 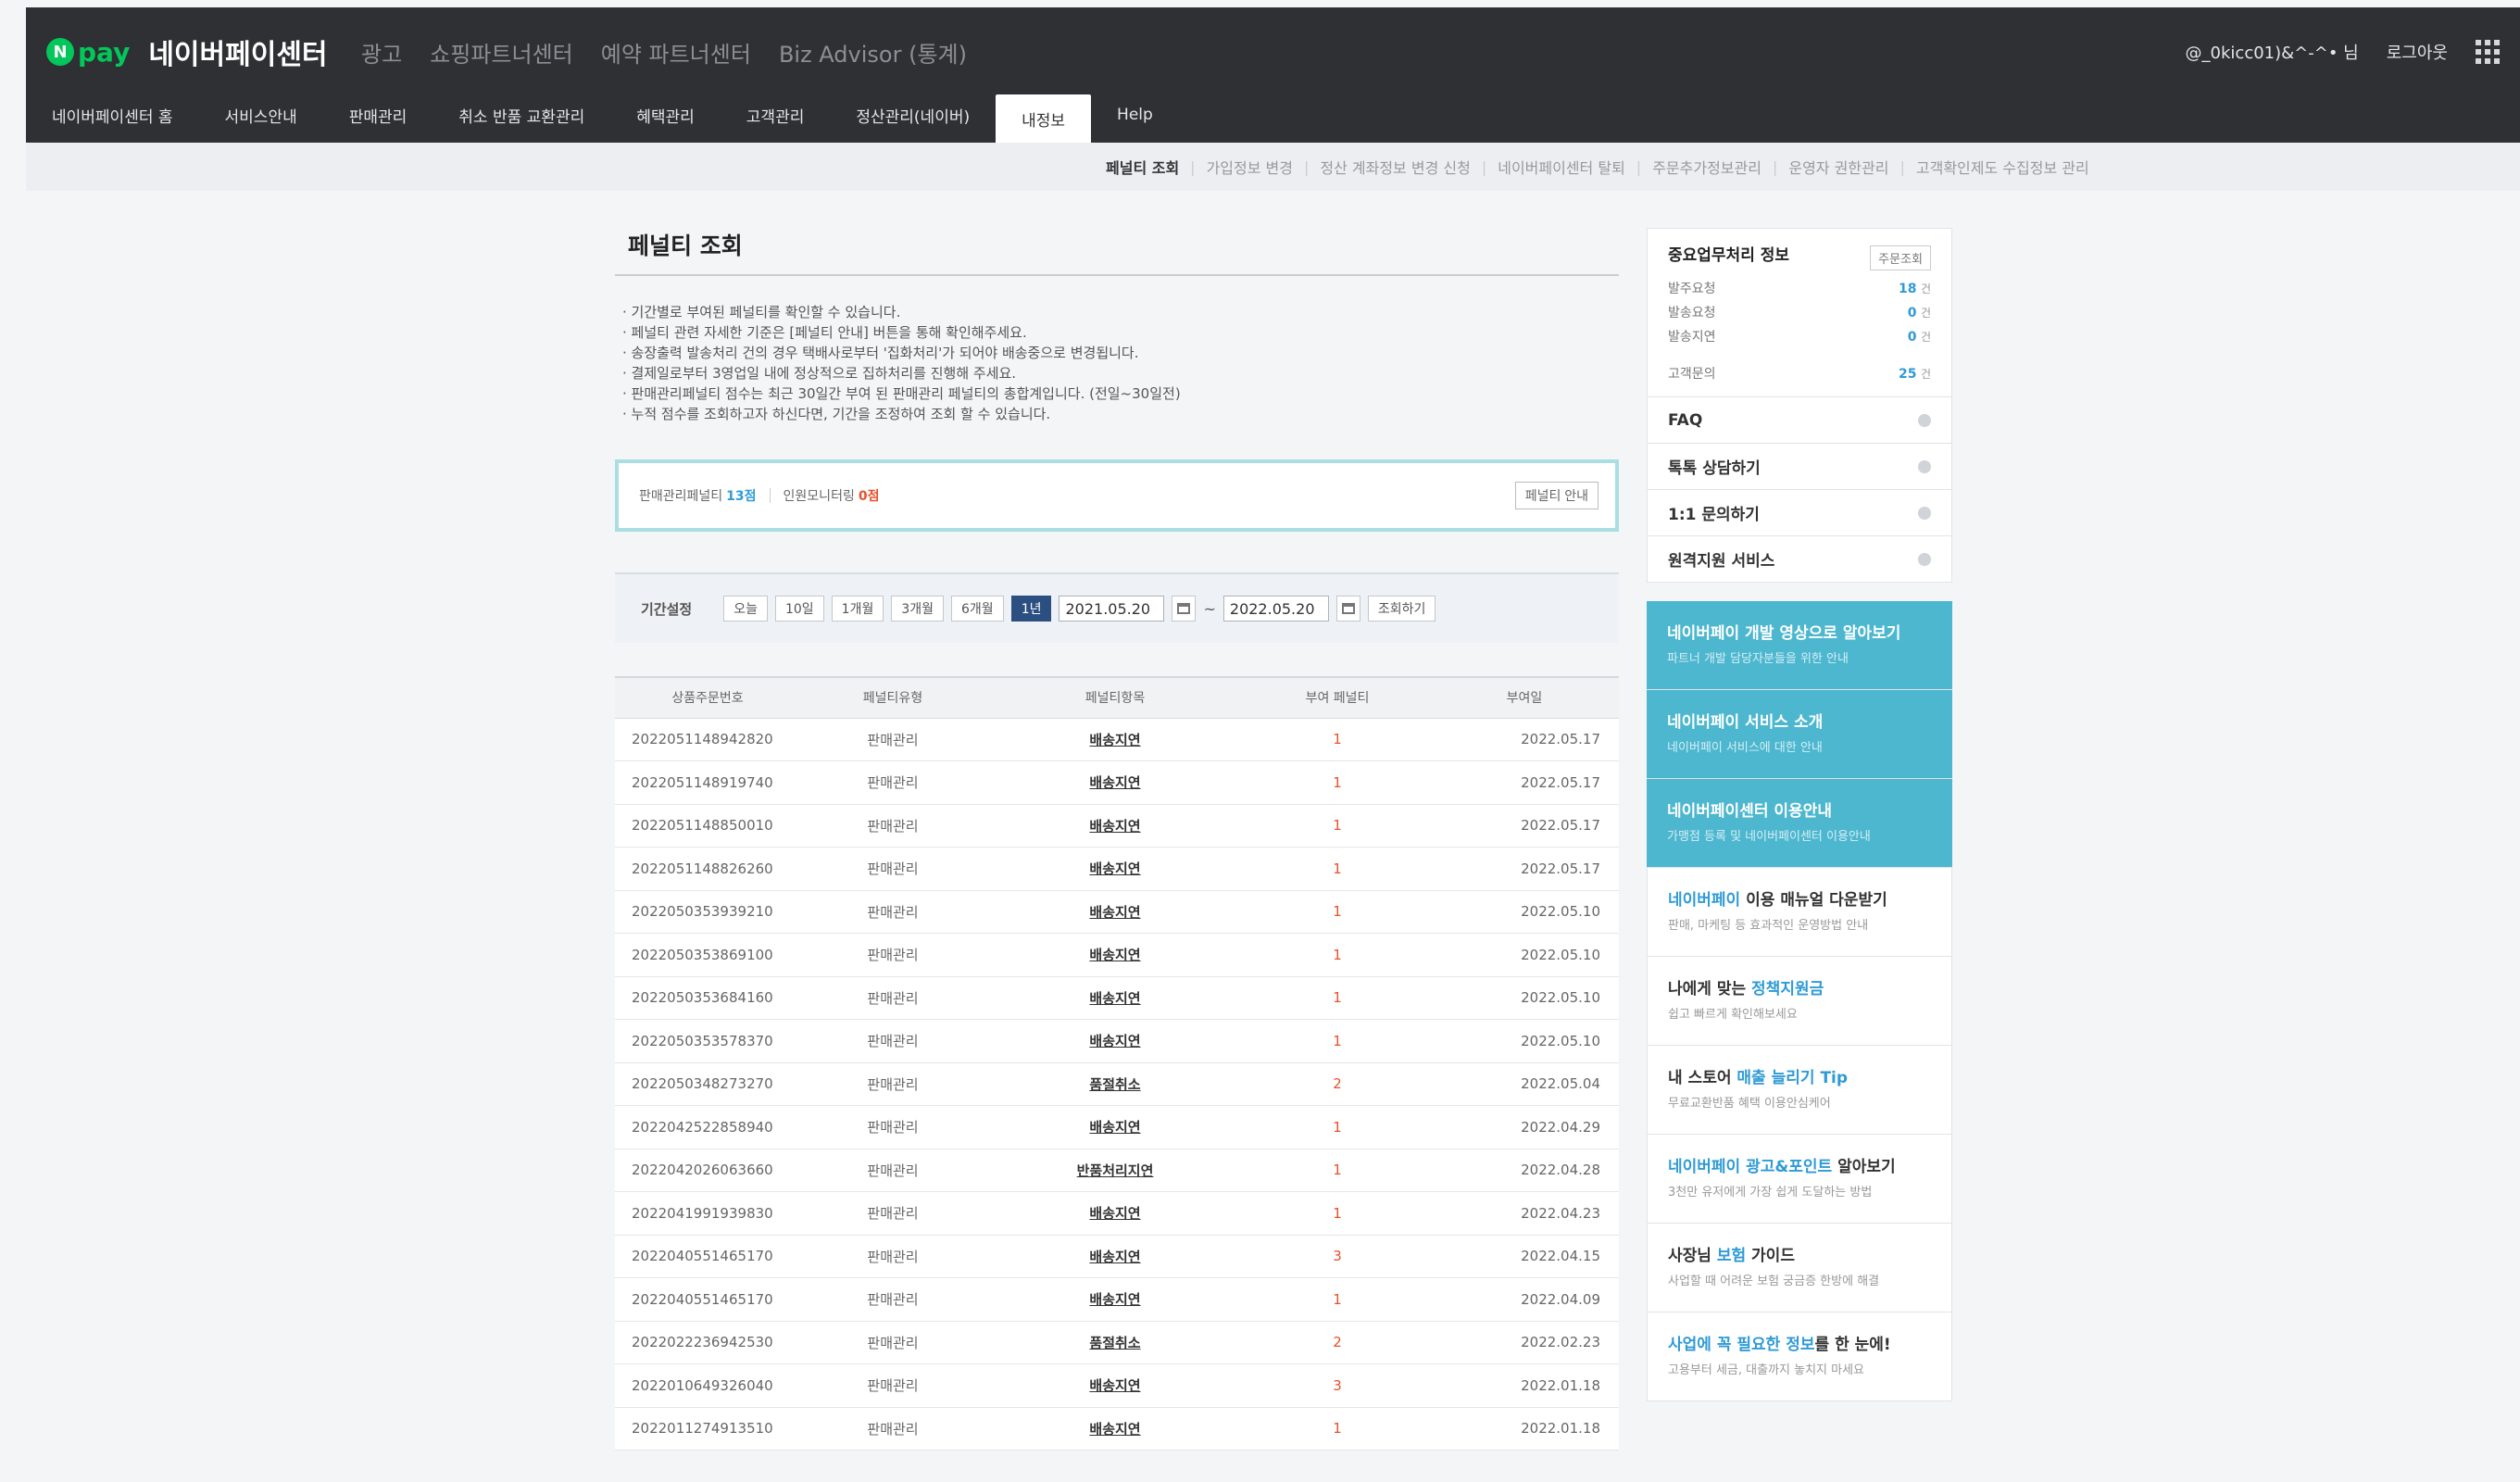 I want to click on period-6m-button: 6개월, so click(x=977, y=609).